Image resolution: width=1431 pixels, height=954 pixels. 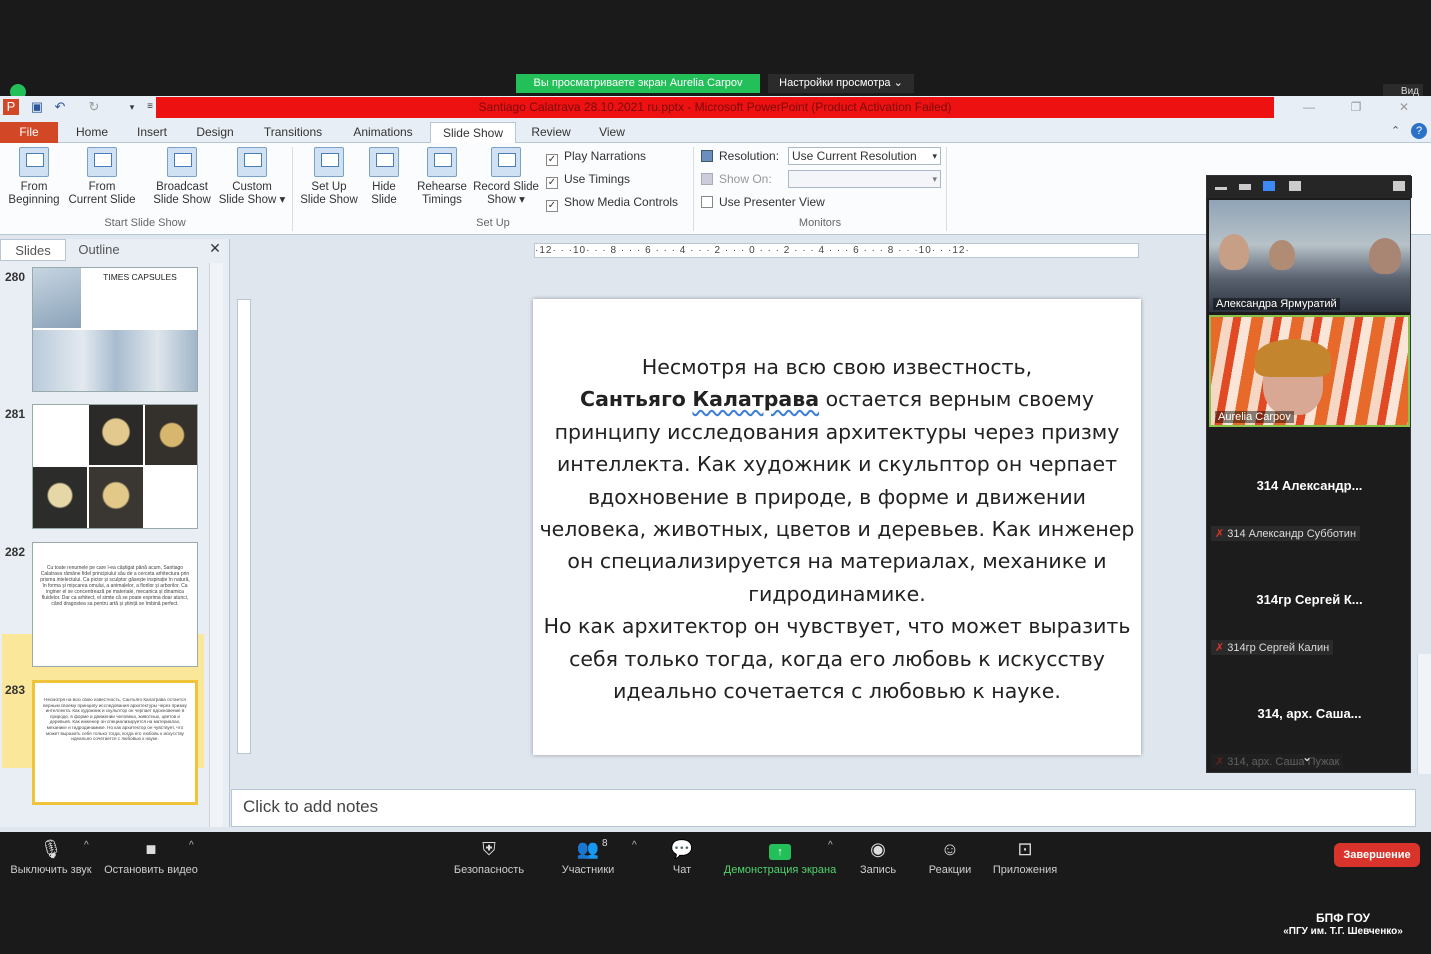 What do you see at coordinates (292, 189) in the screenshot?
I see `group-separator` at bounding box center [292, 189].